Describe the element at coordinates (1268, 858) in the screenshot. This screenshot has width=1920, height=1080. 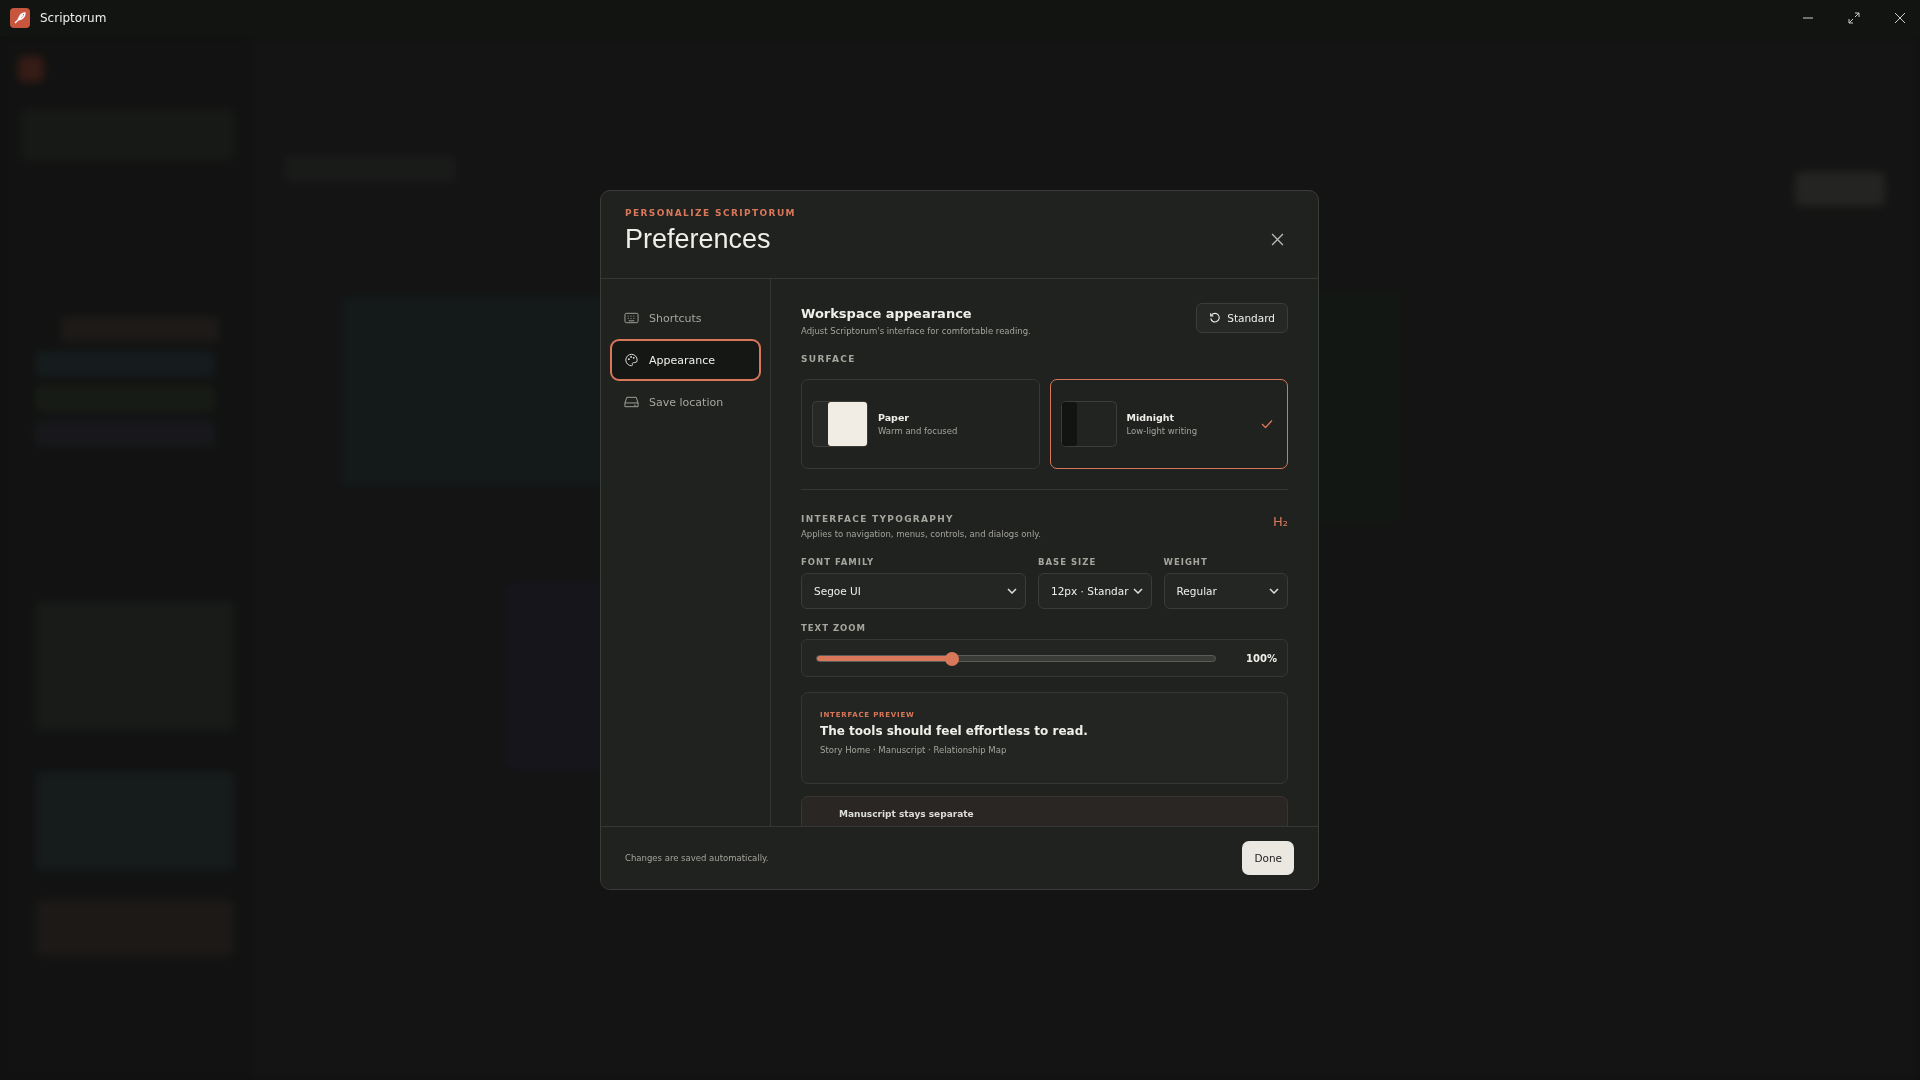
I see `done-button: Done` at that location.